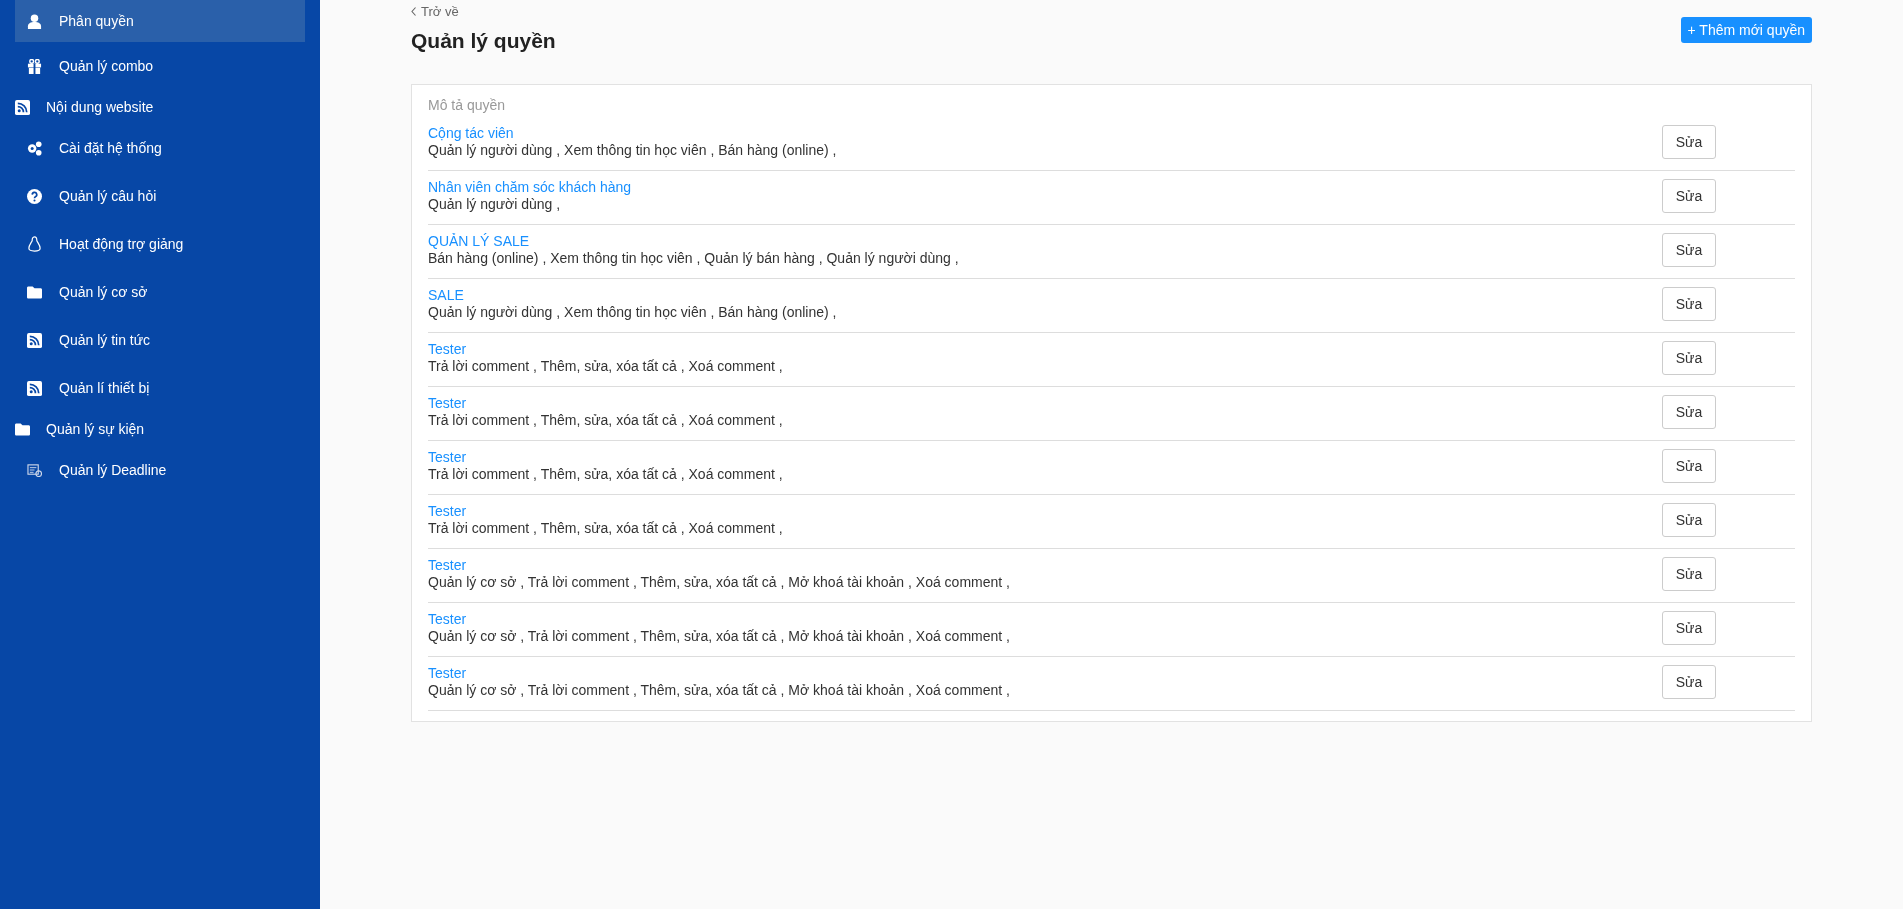 This screenshot has height=909, width=1903. I want to click on permission-list: Bán hàng (online) , Xem thông tin học viên , Quản lý bán hàng , Quản lý người dùng ,, so click(1045, 258).